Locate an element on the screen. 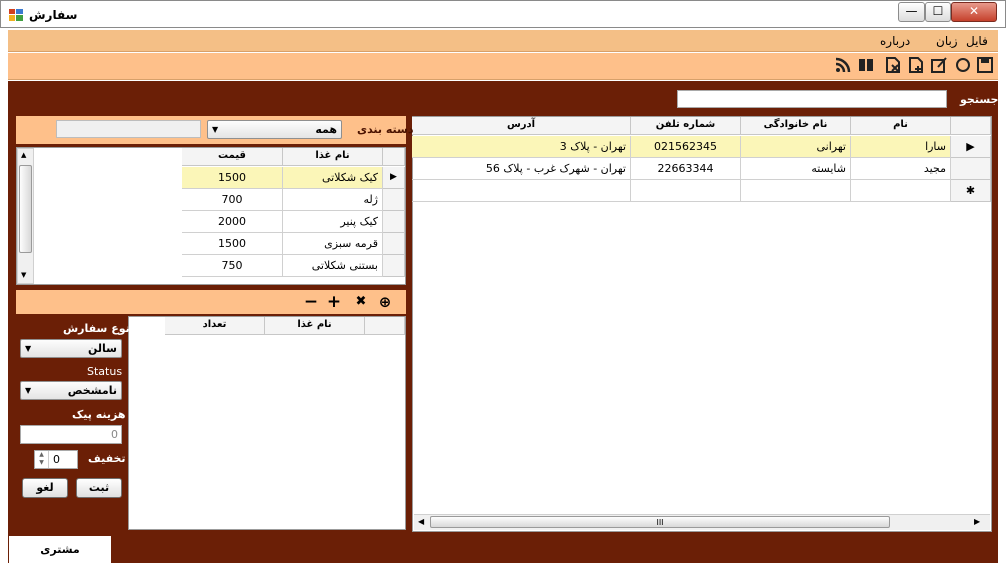  cell-phone: 22663344 is located at coordinates (686, 169).